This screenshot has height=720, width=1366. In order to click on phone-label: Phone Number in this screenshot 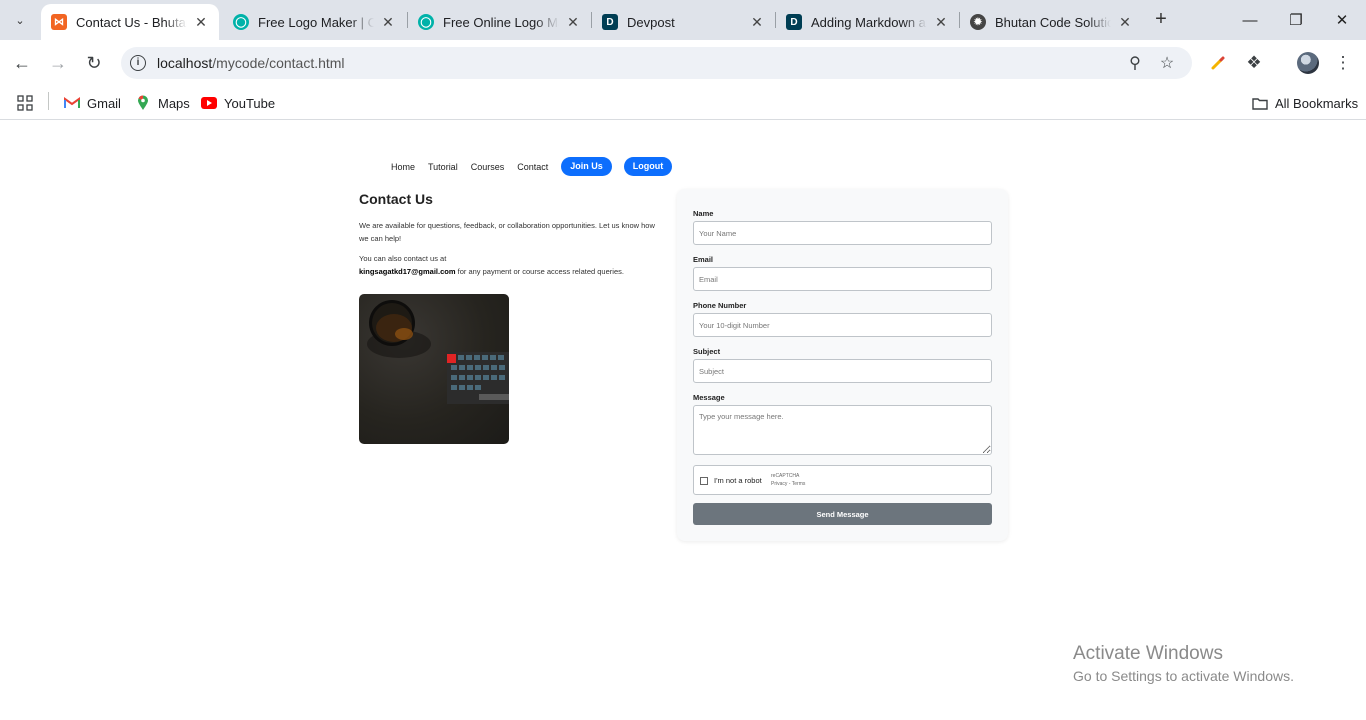, I will do `click(720, 305)`.